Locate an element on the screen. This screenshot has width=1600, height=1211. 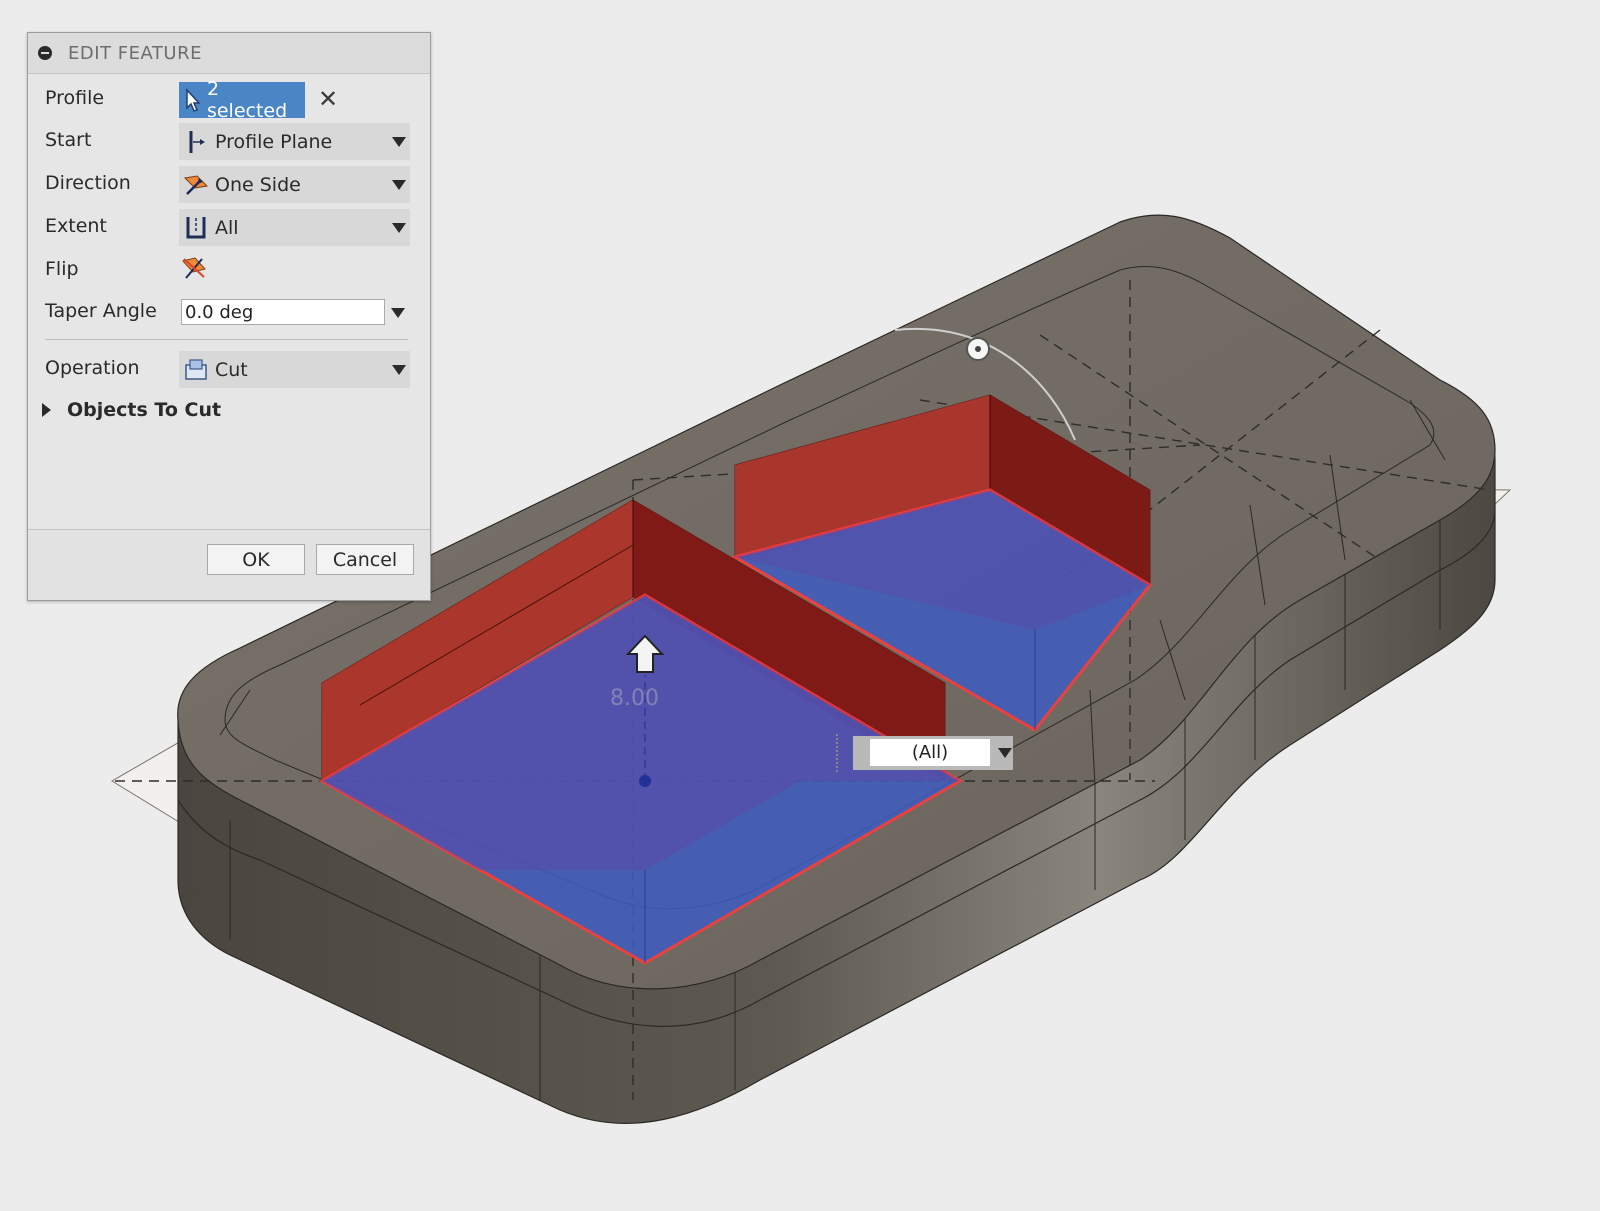
dialog-footer: OK Cancel is located at coordinates (229, 564).